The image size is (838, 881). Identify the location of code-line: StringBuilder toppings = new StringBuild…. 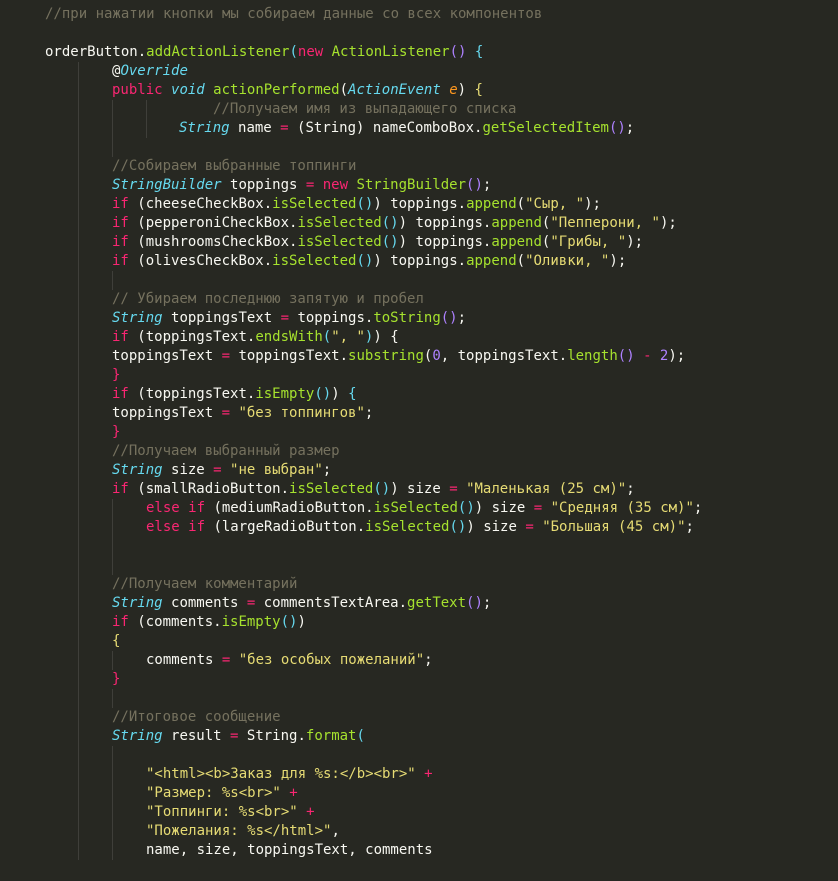
(419, 185).